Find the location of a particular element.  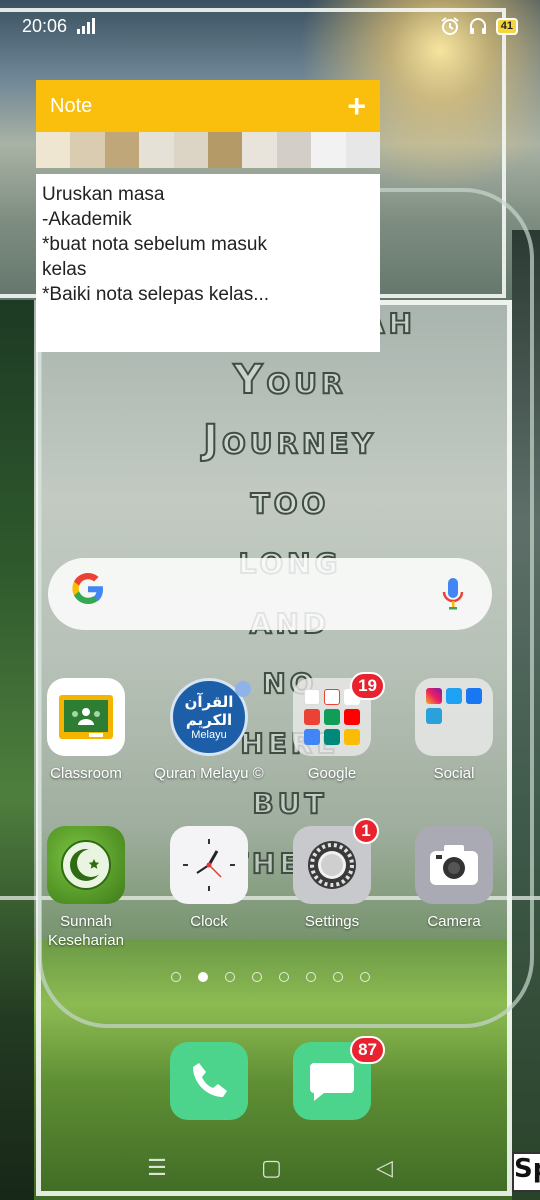

headphones-icon is located at coordinates (477, 26).